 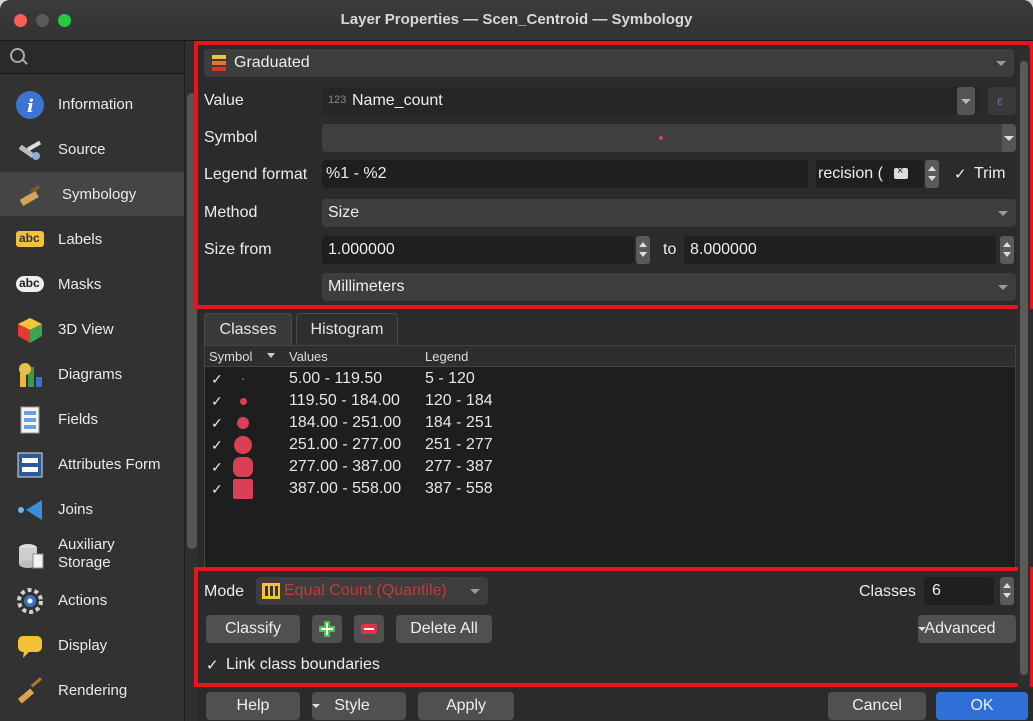 I want to click on table-row: ✓ 251.00 - 277.00 251 - 277, so click(x=610, y=445).